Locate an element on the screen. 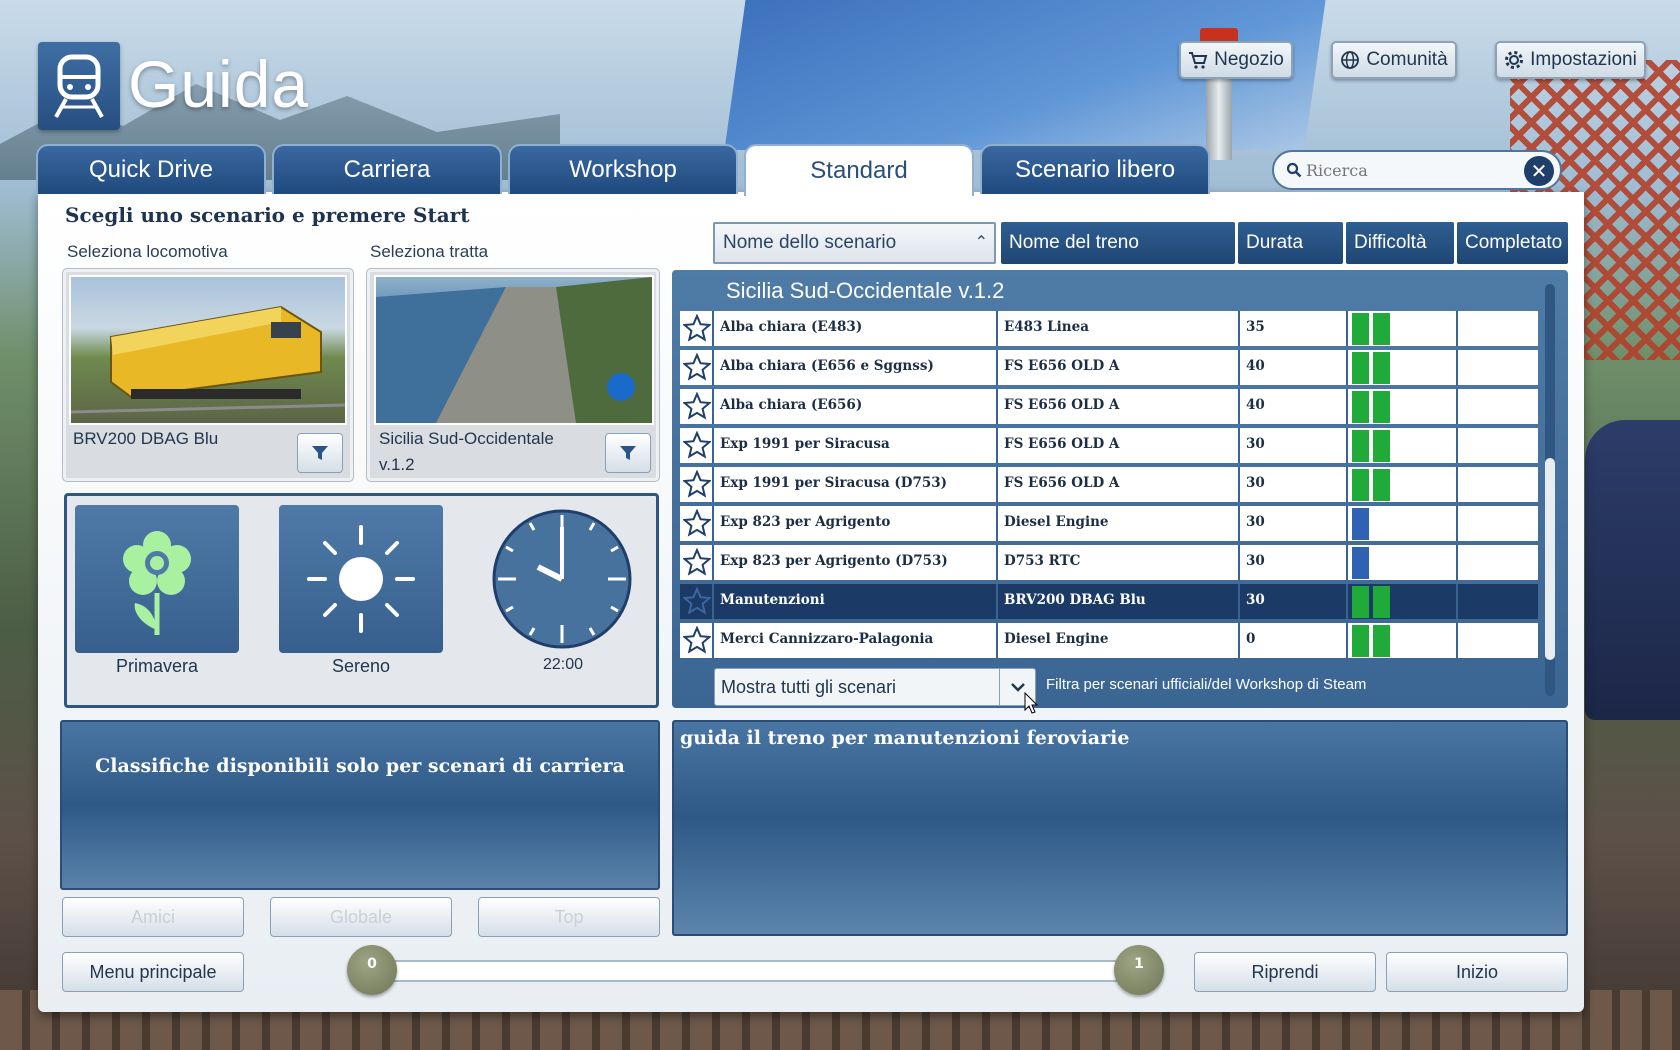  route-filter-button is located at coordinates (628, 453).